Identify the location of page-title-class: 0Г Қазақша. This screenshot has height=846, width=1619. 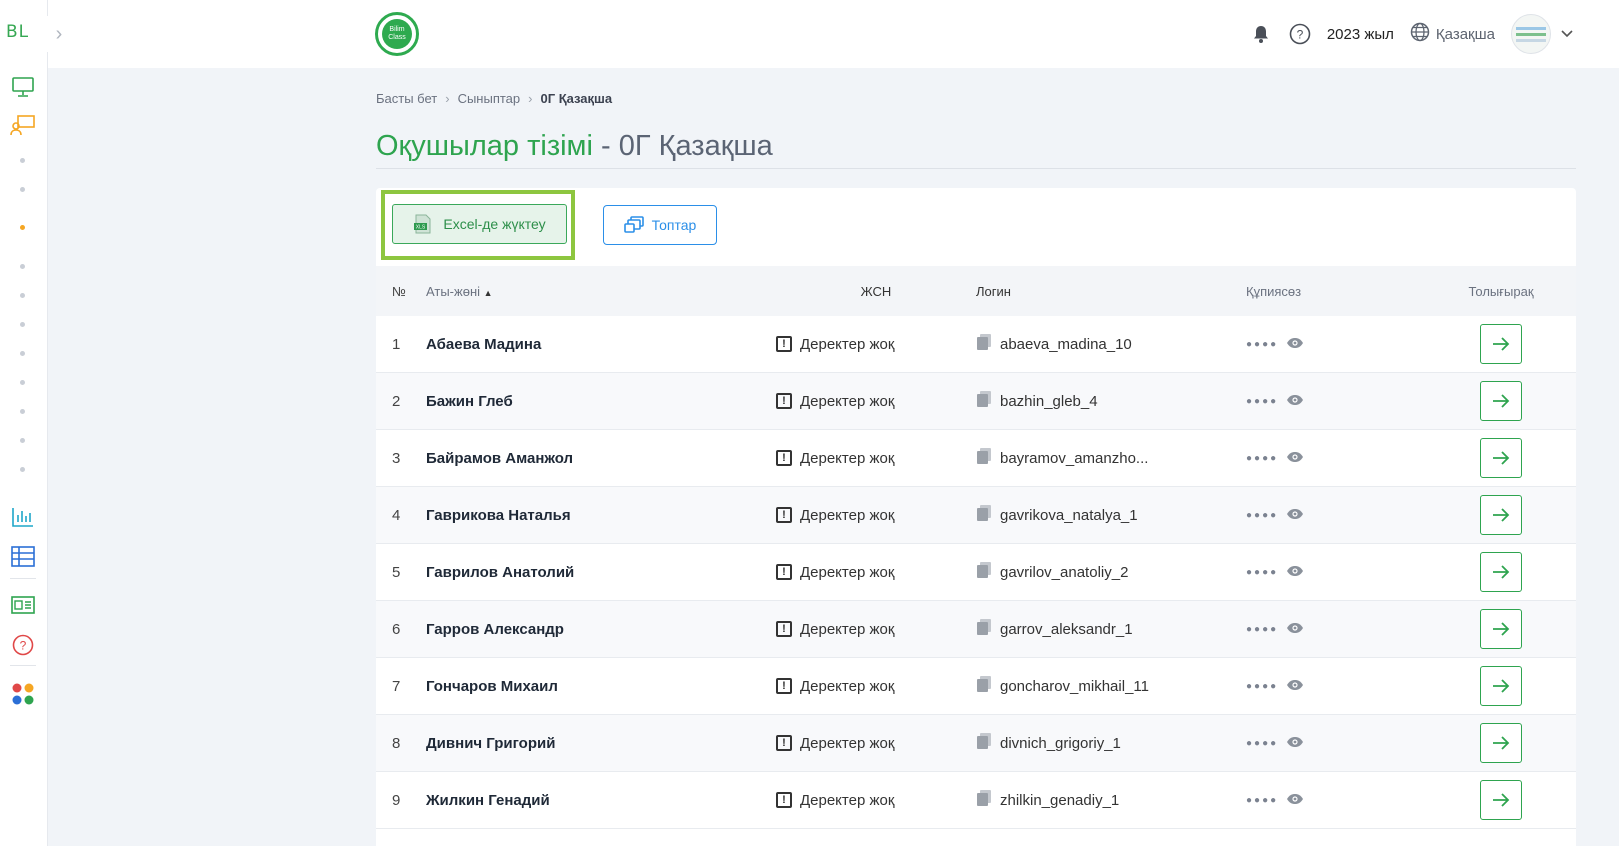
(695, 146).